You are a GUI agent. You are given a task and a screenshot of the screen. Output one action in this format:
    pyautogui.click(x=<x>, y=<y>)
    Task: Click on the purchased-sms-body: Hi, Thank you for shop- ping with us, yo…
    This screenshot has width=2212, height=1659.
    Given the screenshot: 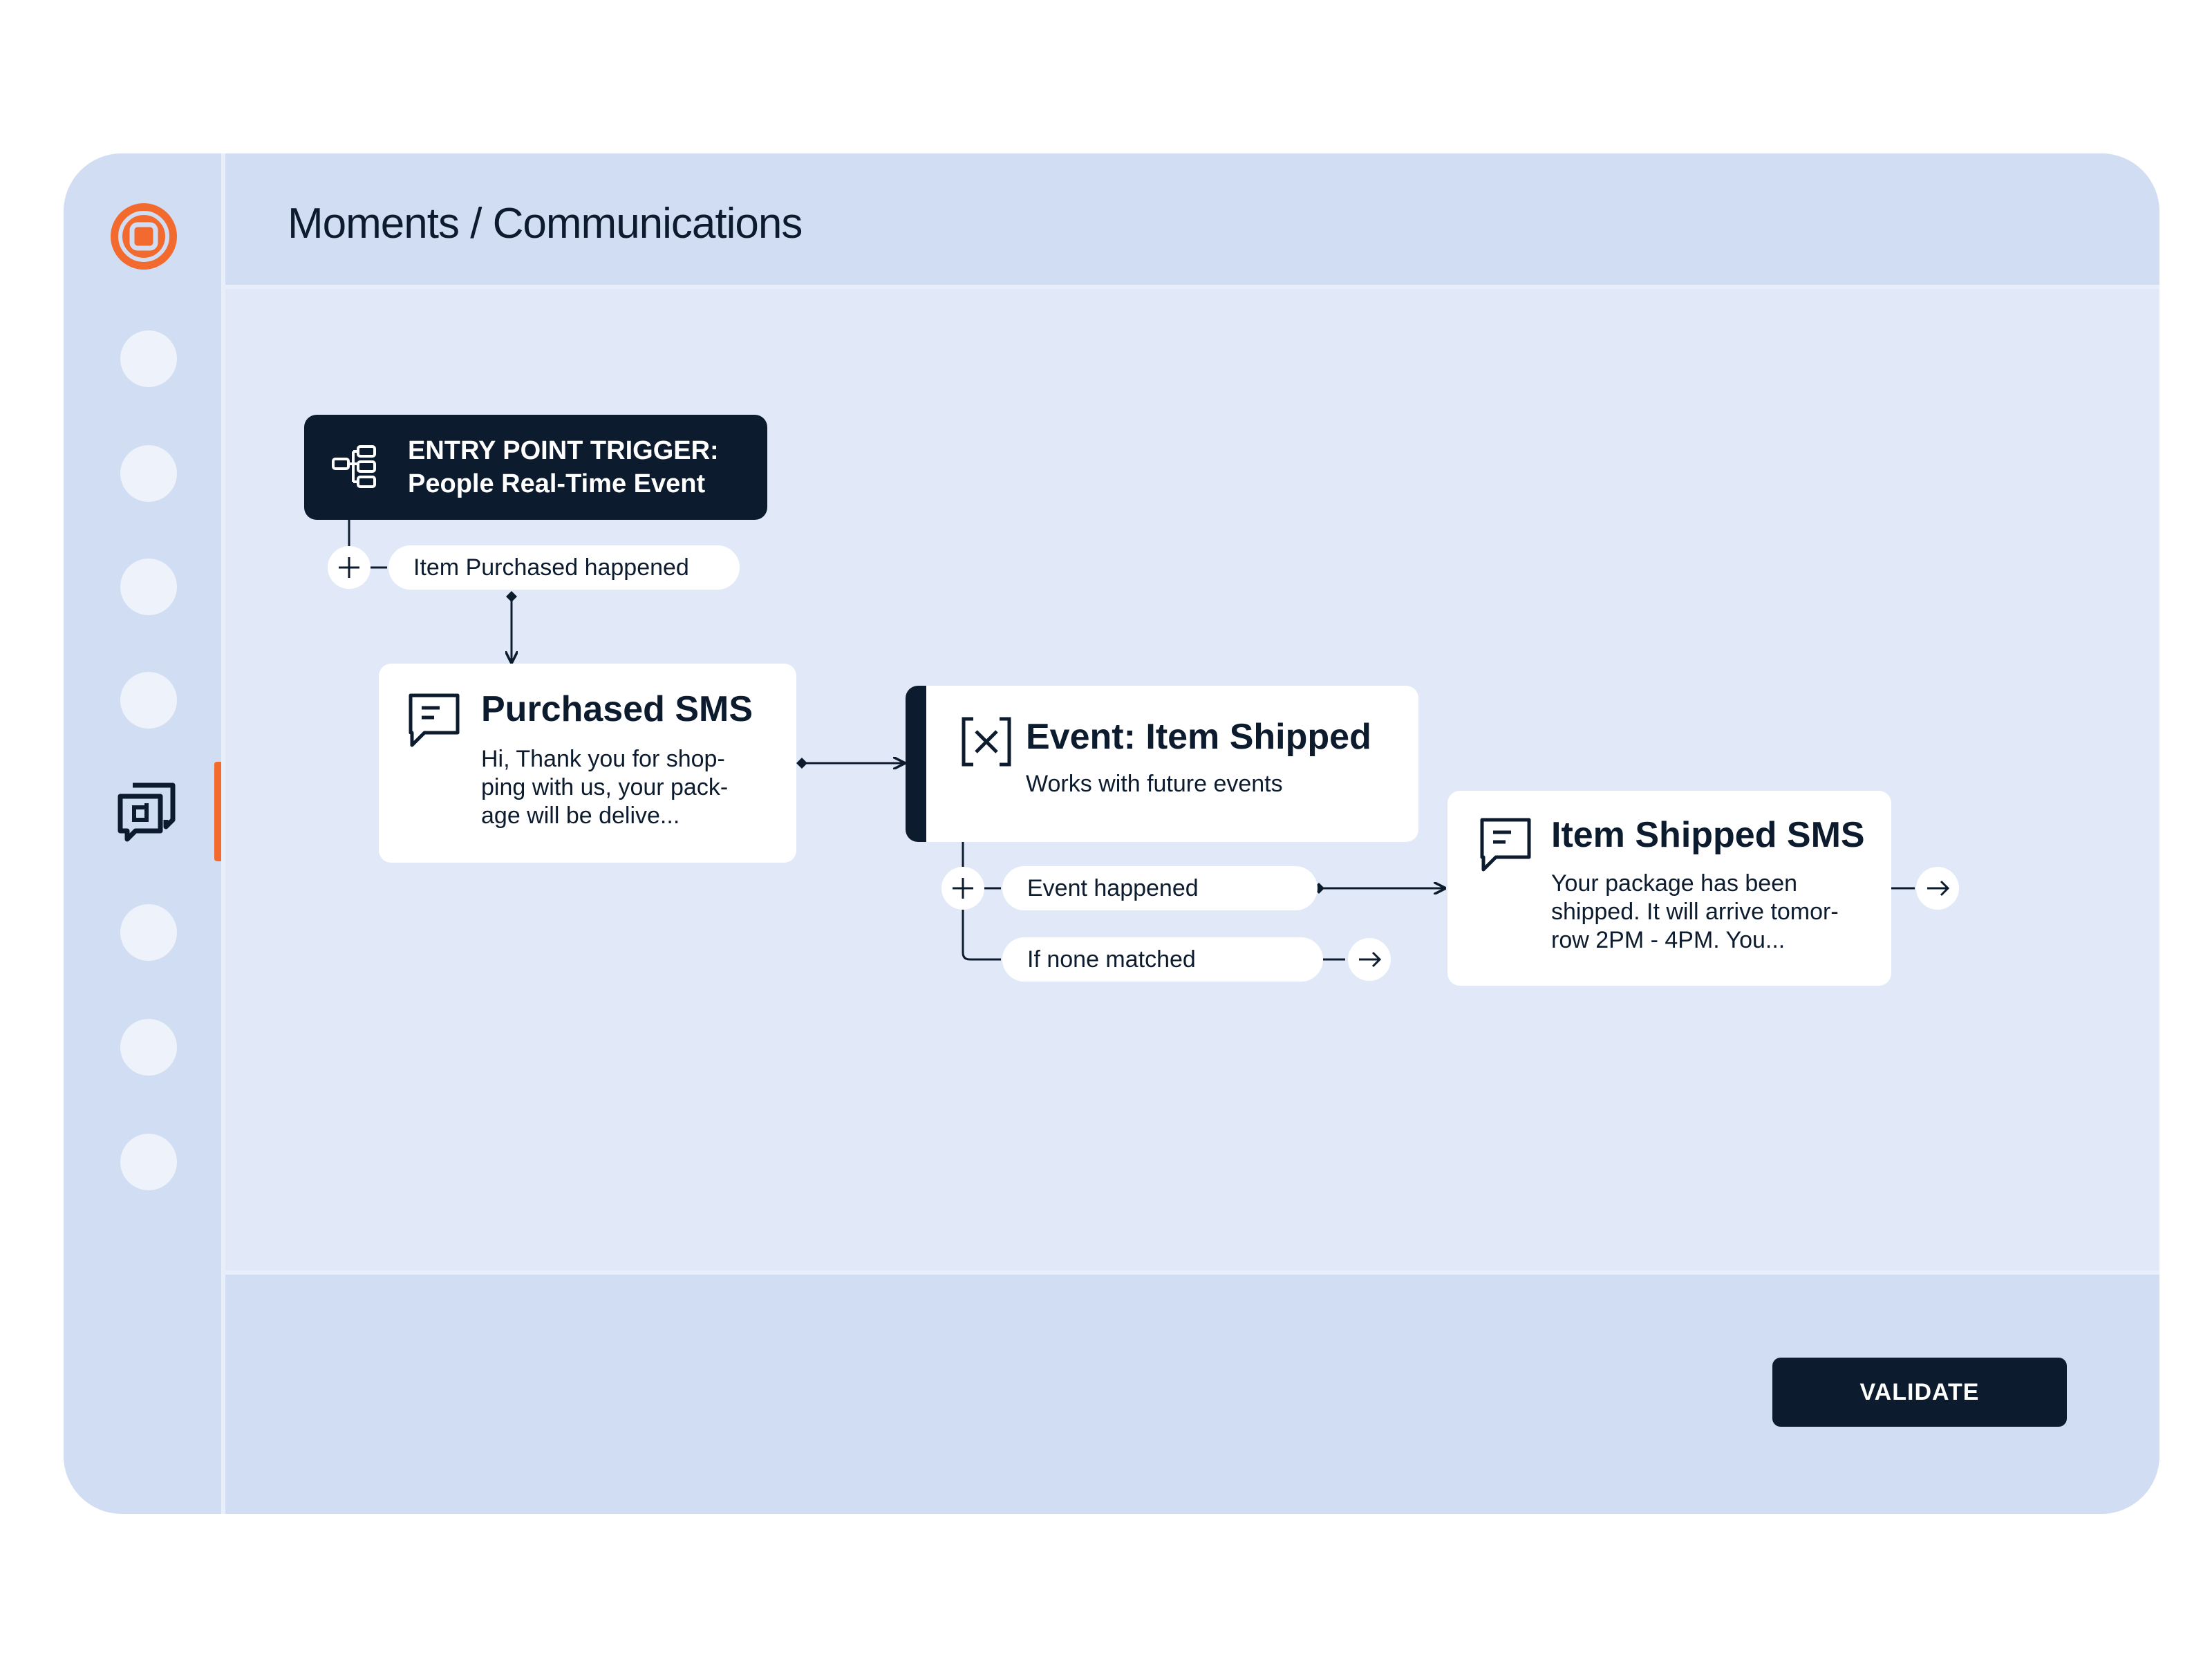 What is the action you would take?
    pyautogui.click(x=604, y=787)
    